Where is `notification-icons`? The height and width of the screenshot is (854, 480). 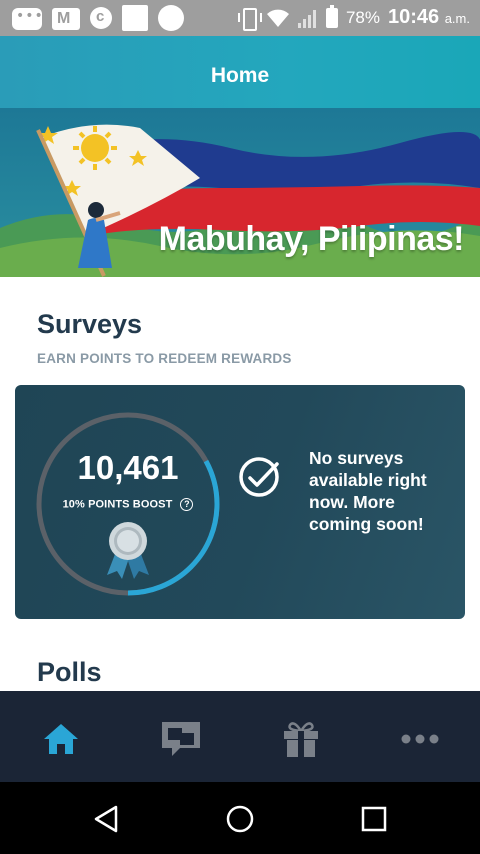 notification-icons is located at coordinates (98, 18).